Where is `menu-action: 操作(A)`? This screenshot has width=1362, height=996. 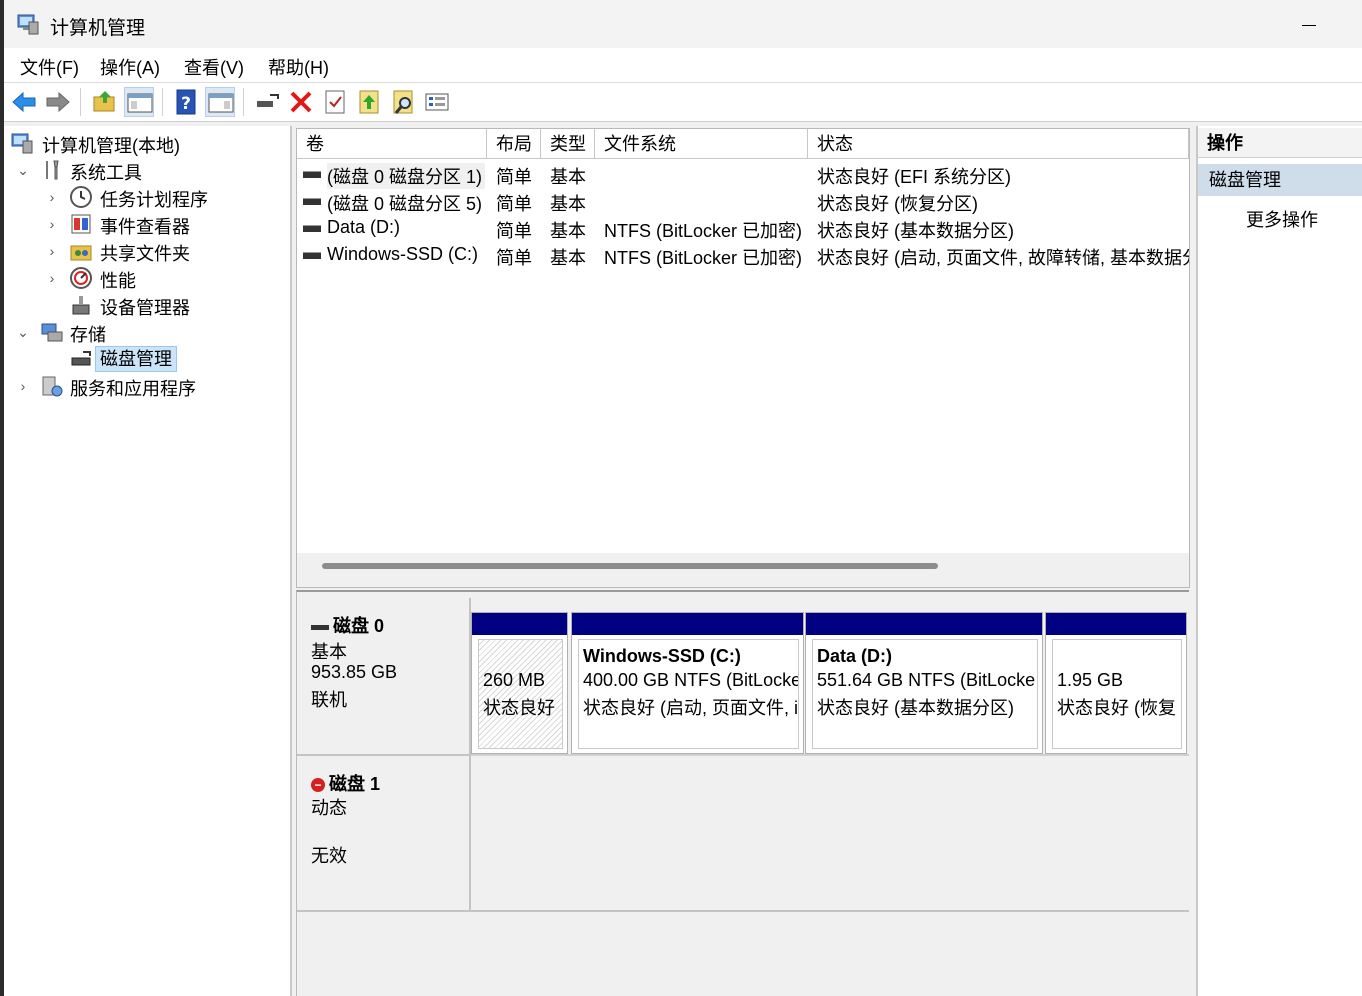
menu-action: 操作(A) is located at coordinates (130, 67).